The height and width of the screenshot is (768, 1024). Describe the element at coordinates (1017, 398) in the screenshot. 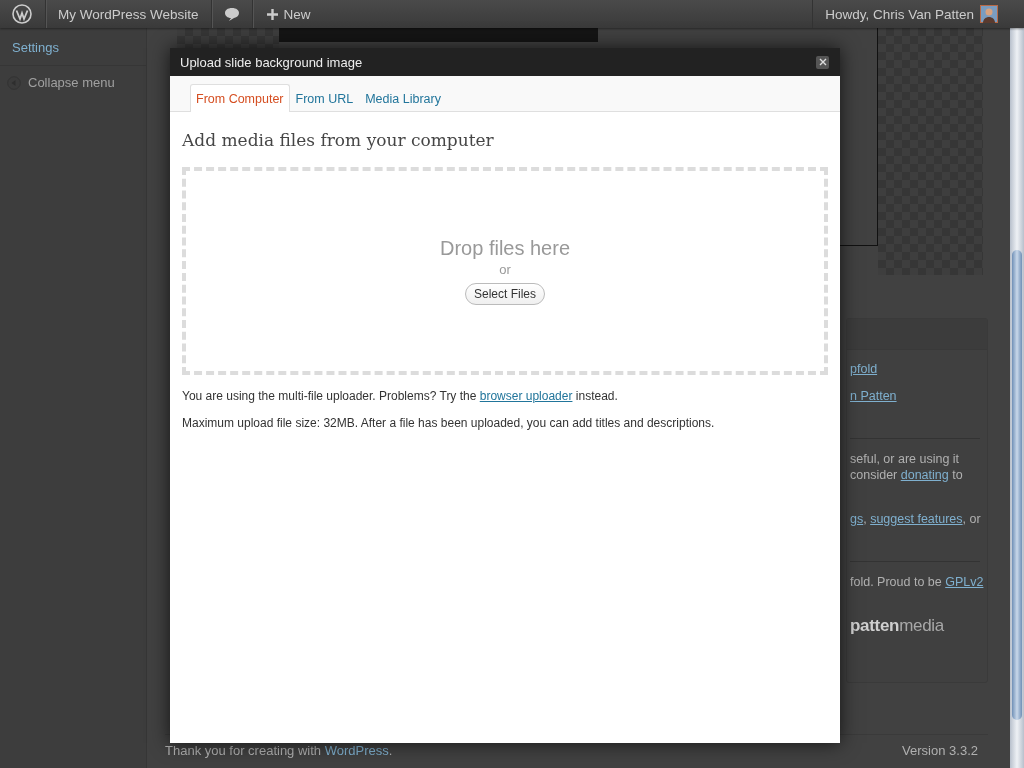

I see `scrollbar` at that location.